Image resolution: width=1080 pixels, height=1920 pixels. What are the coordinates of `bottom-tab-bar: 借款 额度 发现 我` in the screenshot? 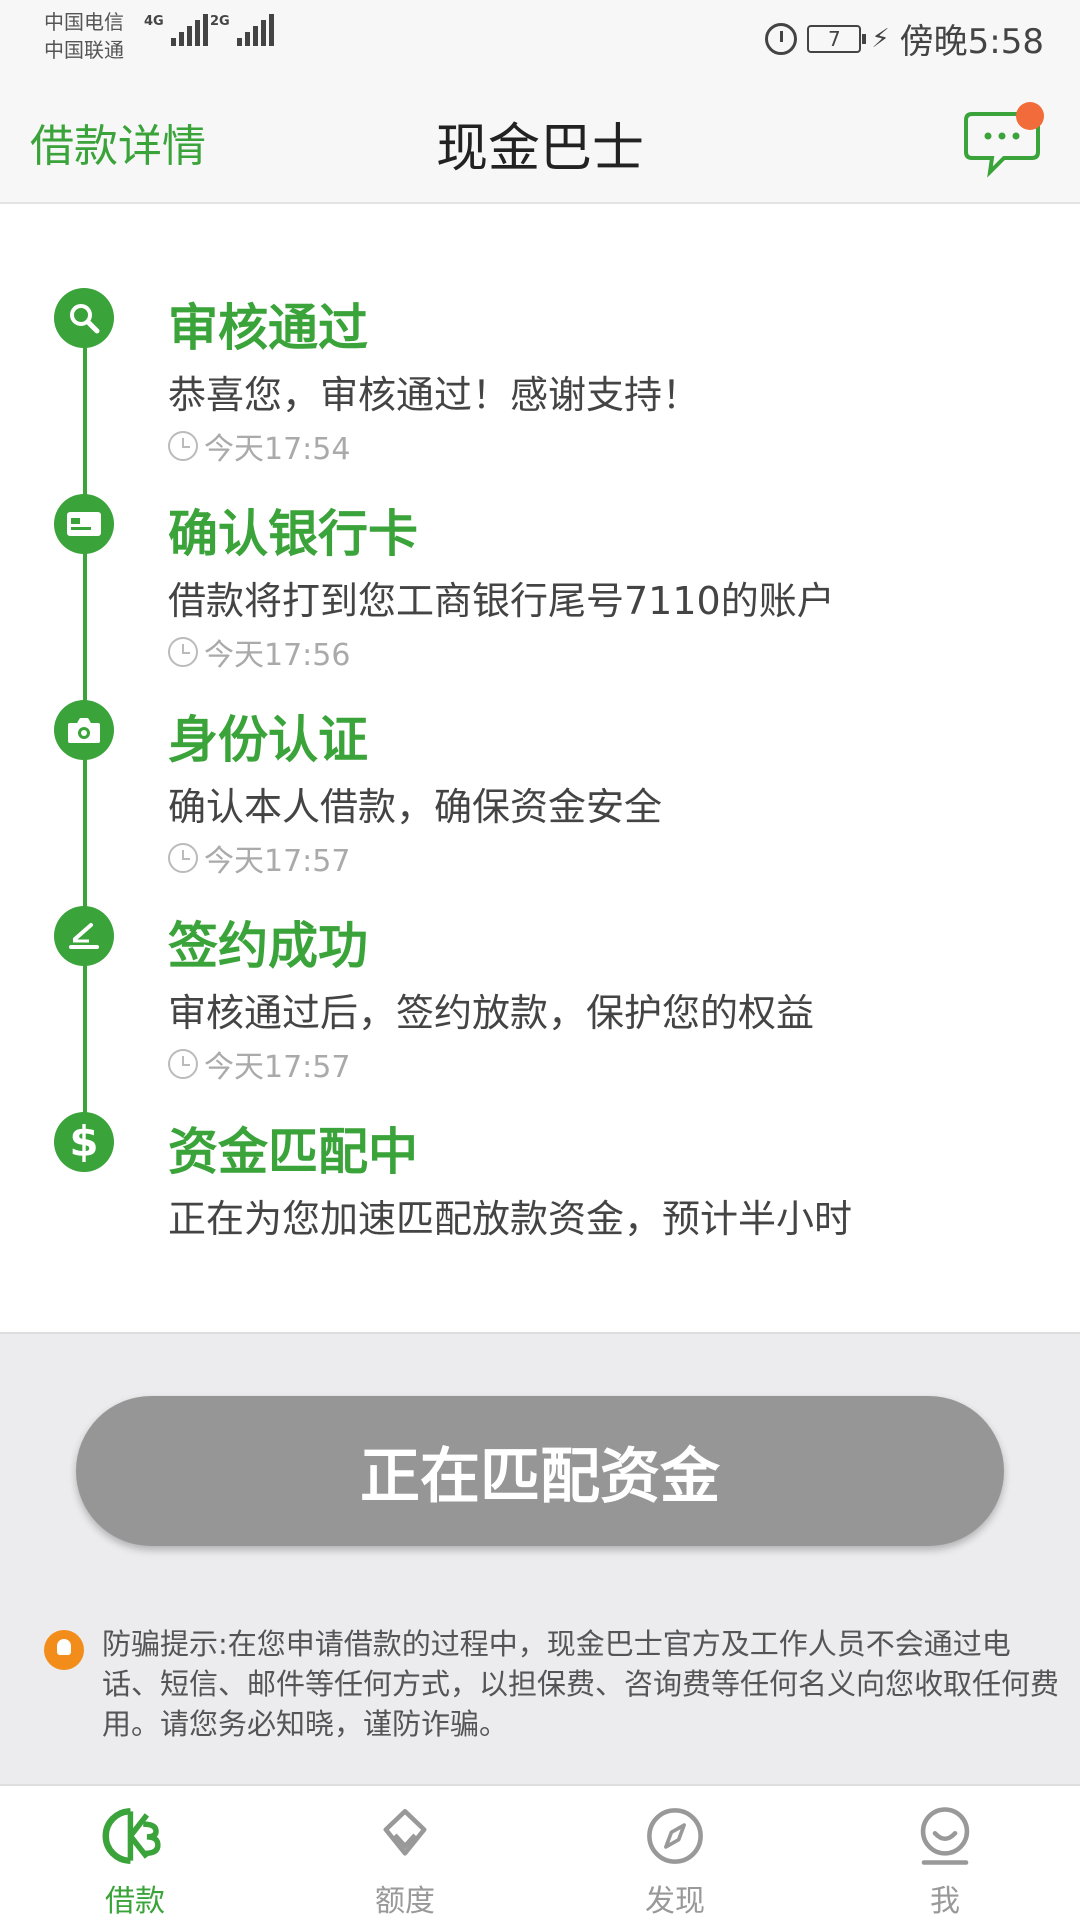 It's located at (540, 1852).